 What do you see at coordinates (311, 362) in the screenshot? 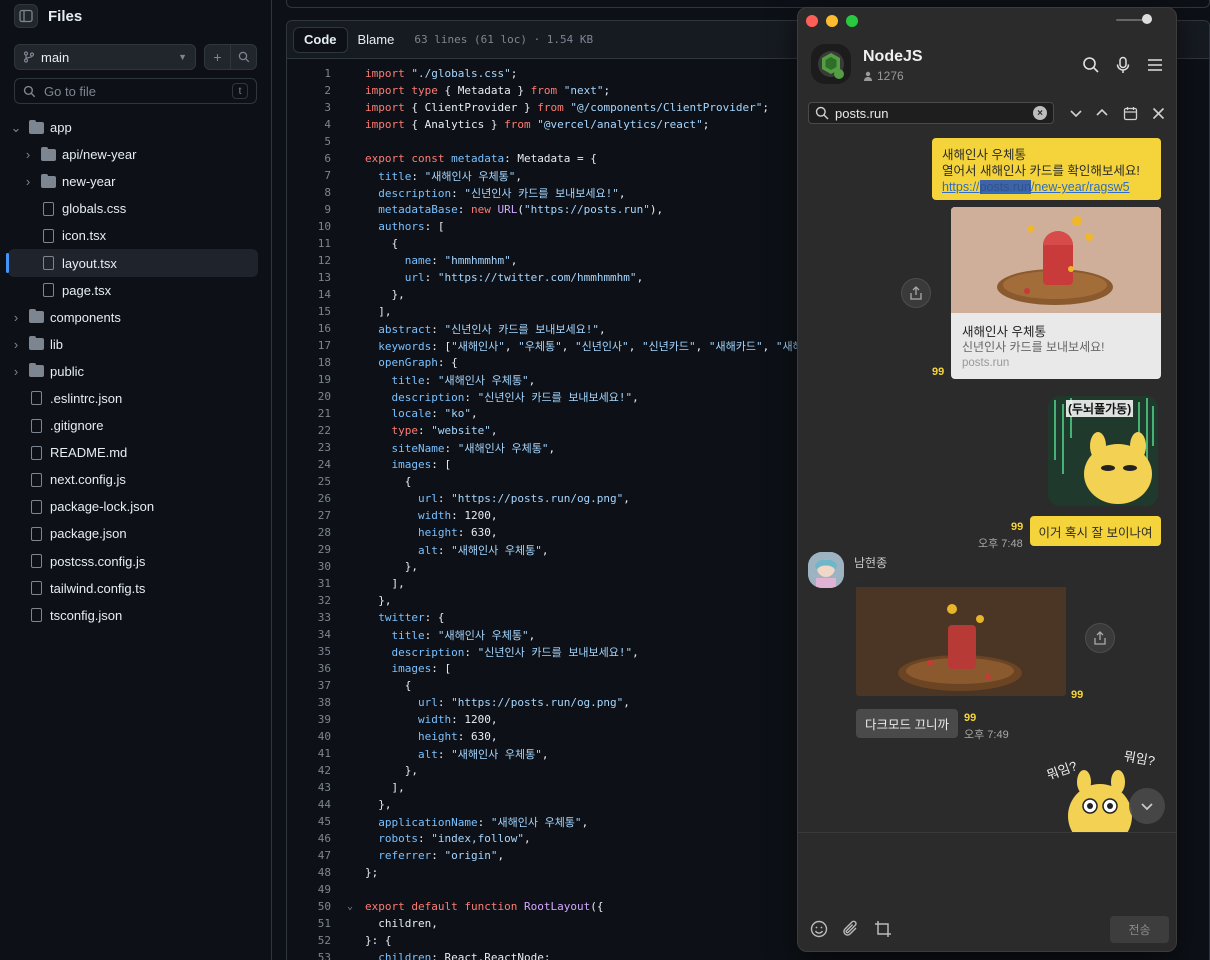
I see `line-number: 18` at bounding box center [311, 362].